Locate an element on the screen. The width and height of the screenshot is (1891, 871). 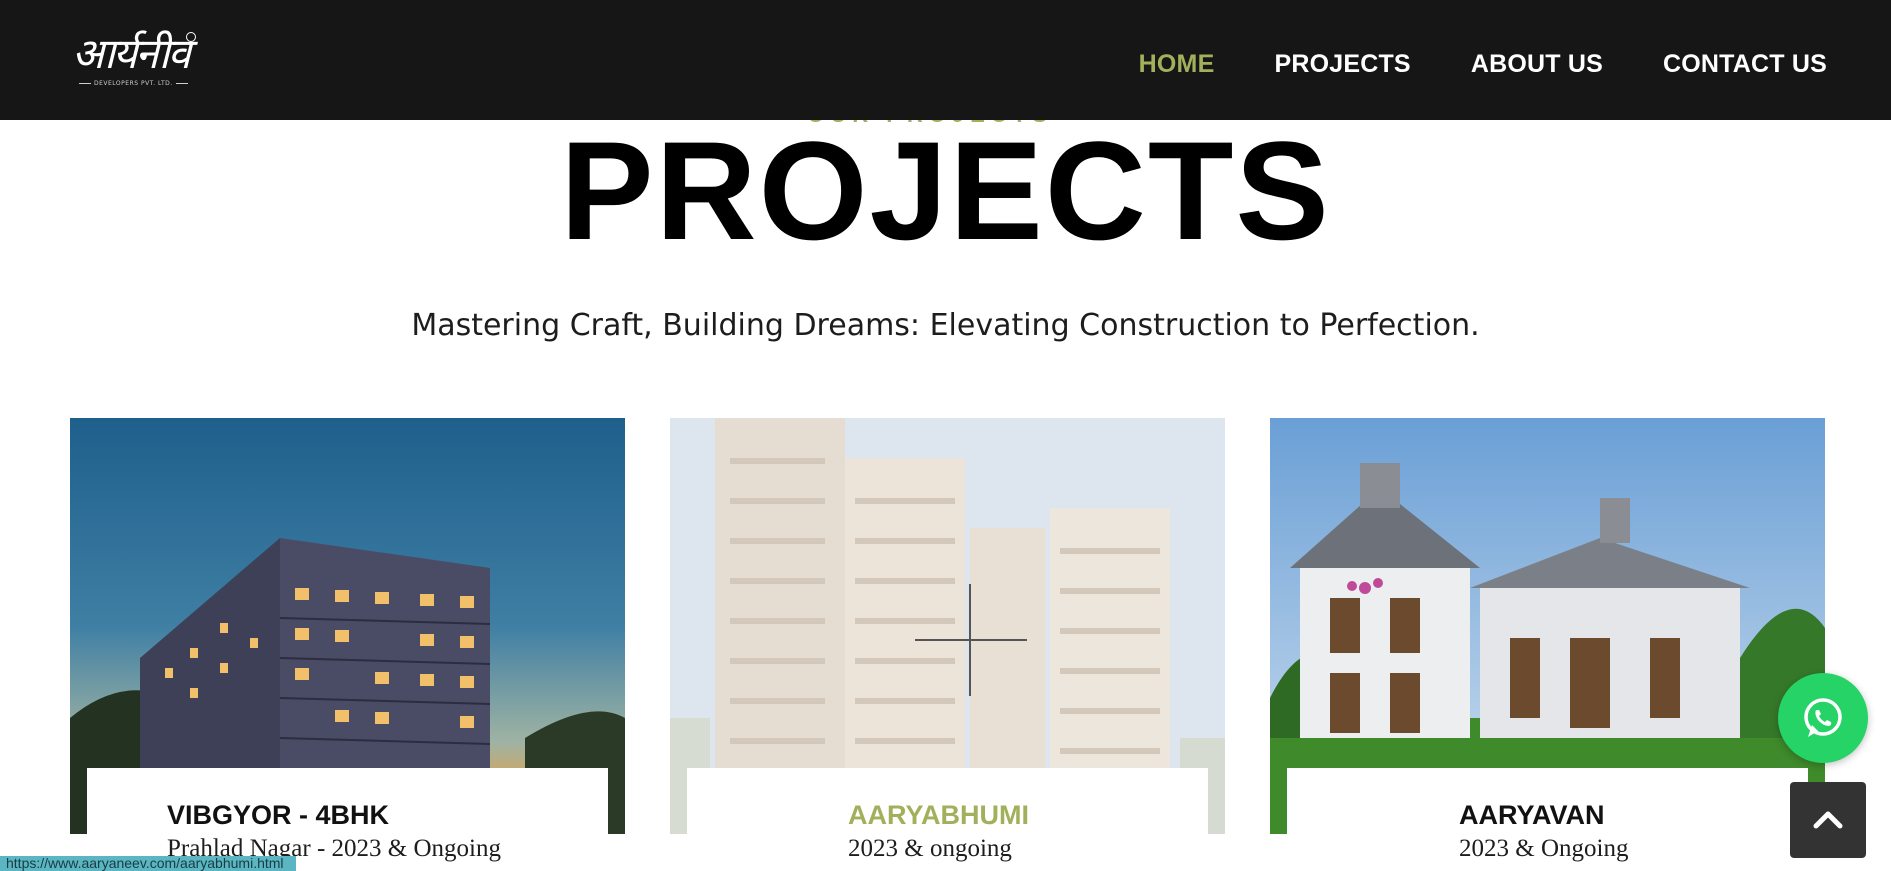
project-subtitle-aaryabhumi: 2023 & ongoing is located at coordinates (930, 848).